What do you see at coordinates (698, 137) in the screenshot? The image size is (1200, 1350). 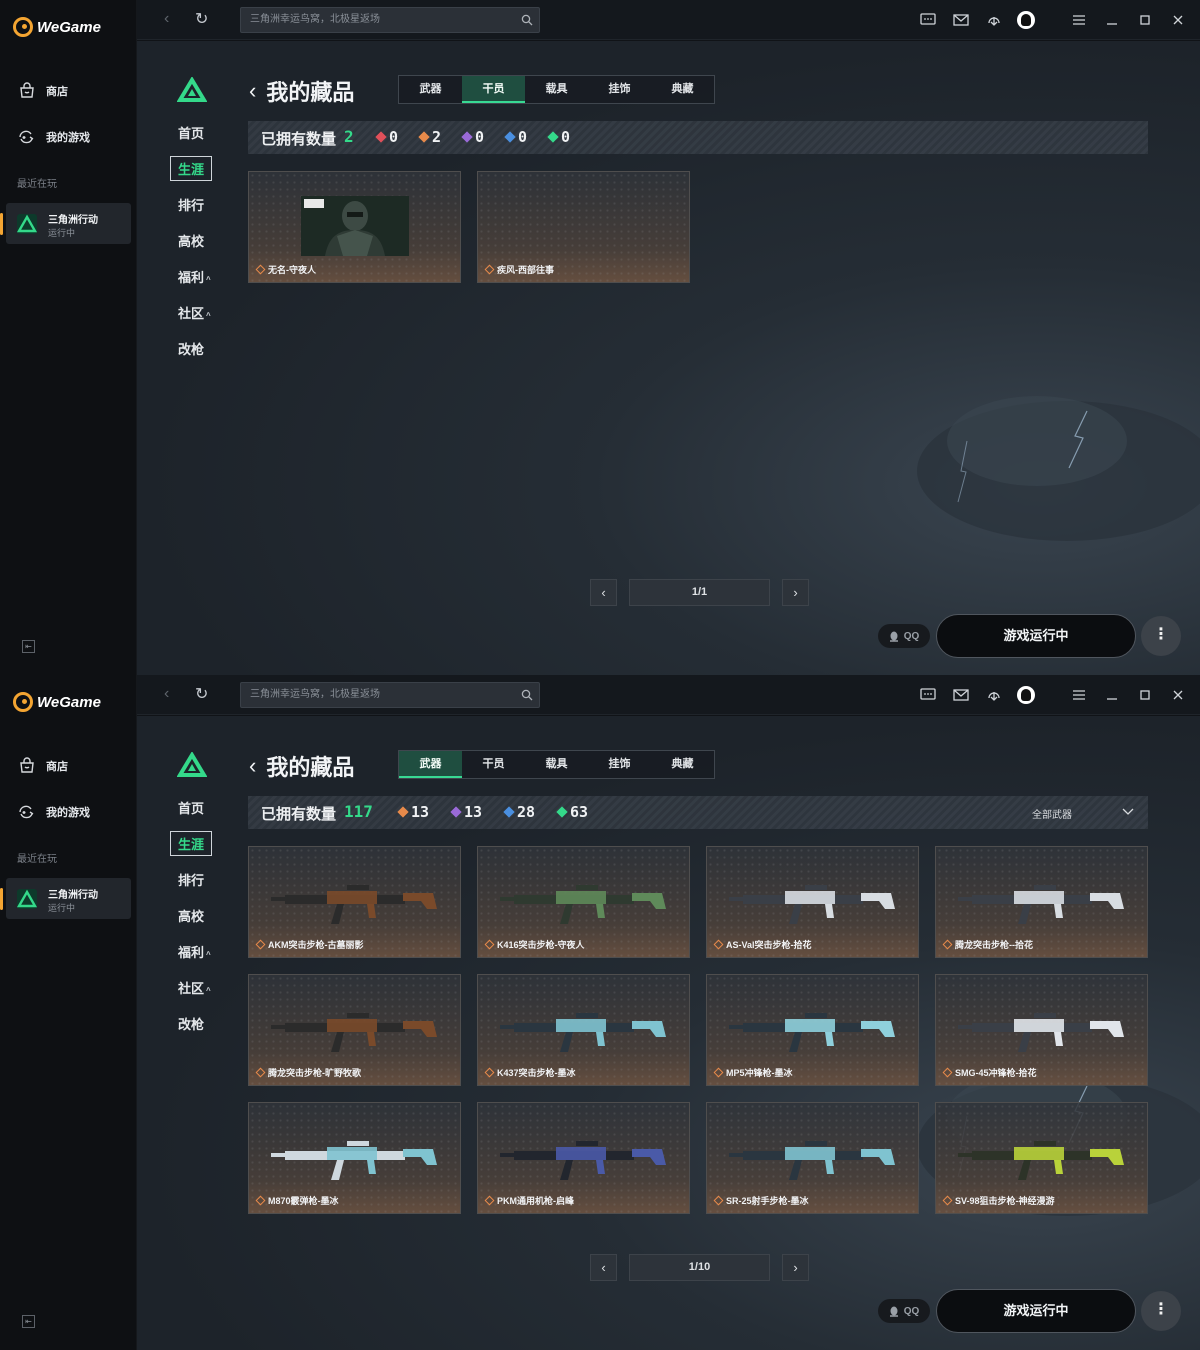 I see `owned-stats-bar: 已拥有数量 2 0 2 0 0 0` at bounding box center [698, 137].